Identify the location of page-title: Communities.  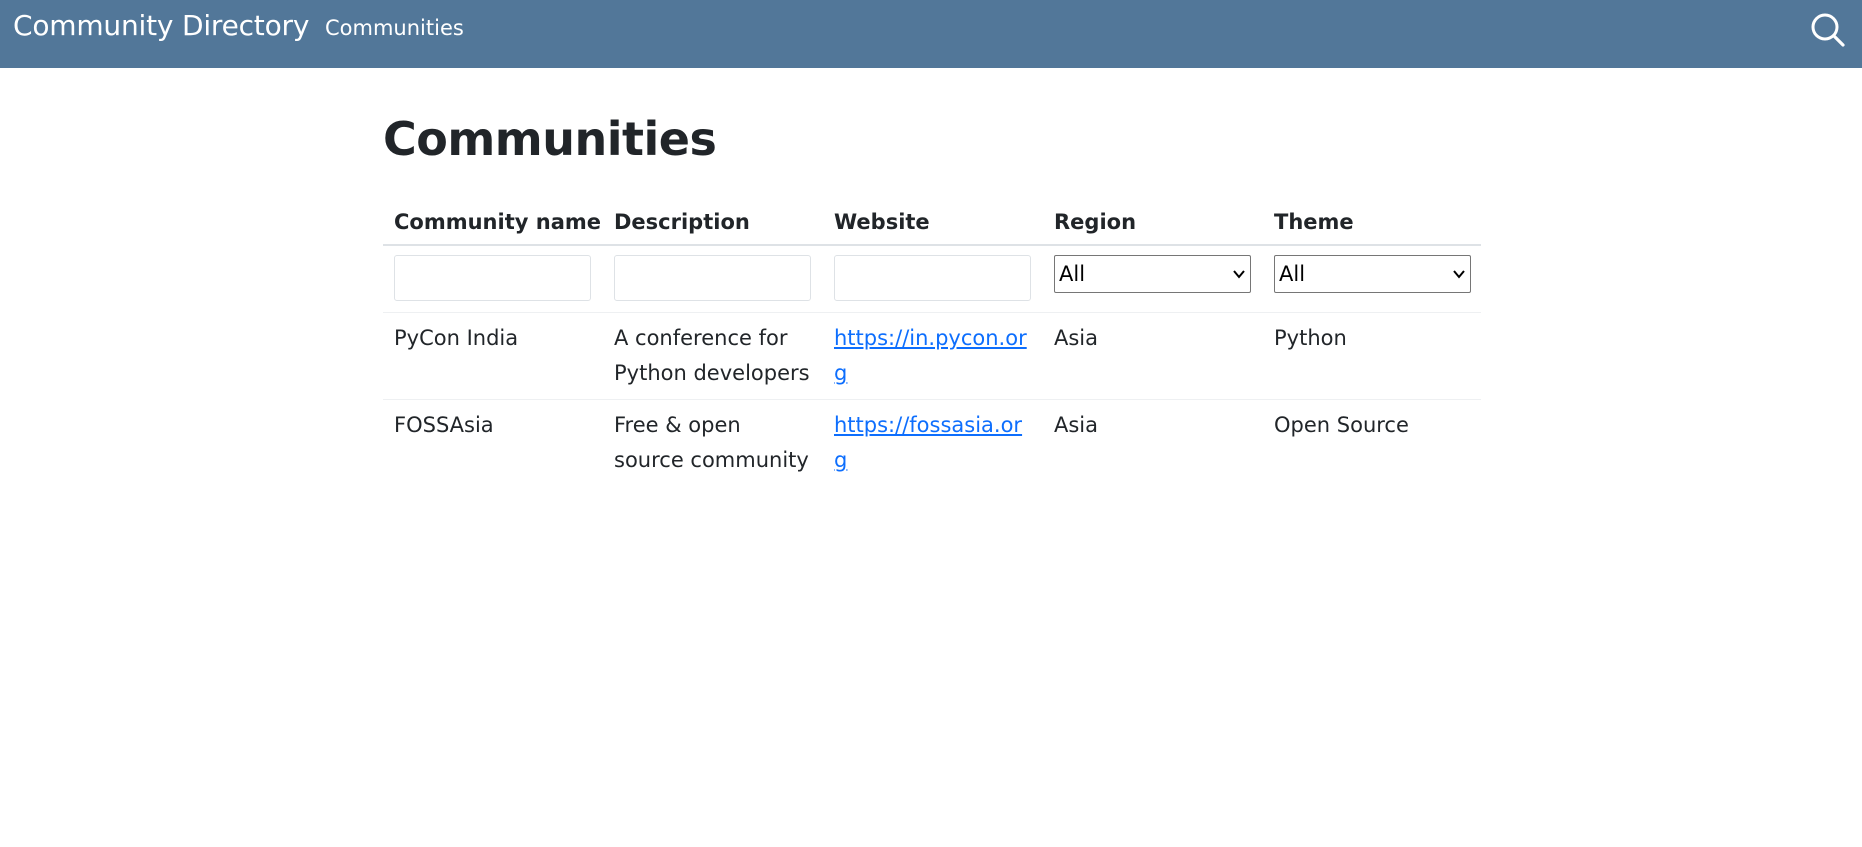
(550, 139).